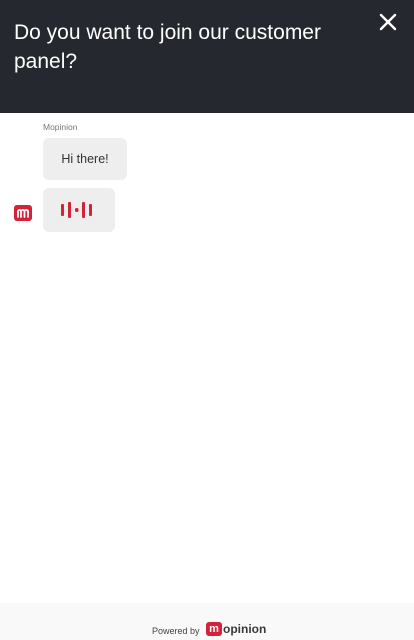  I want to click on brand-logo: m opinion, so click(236, 629).